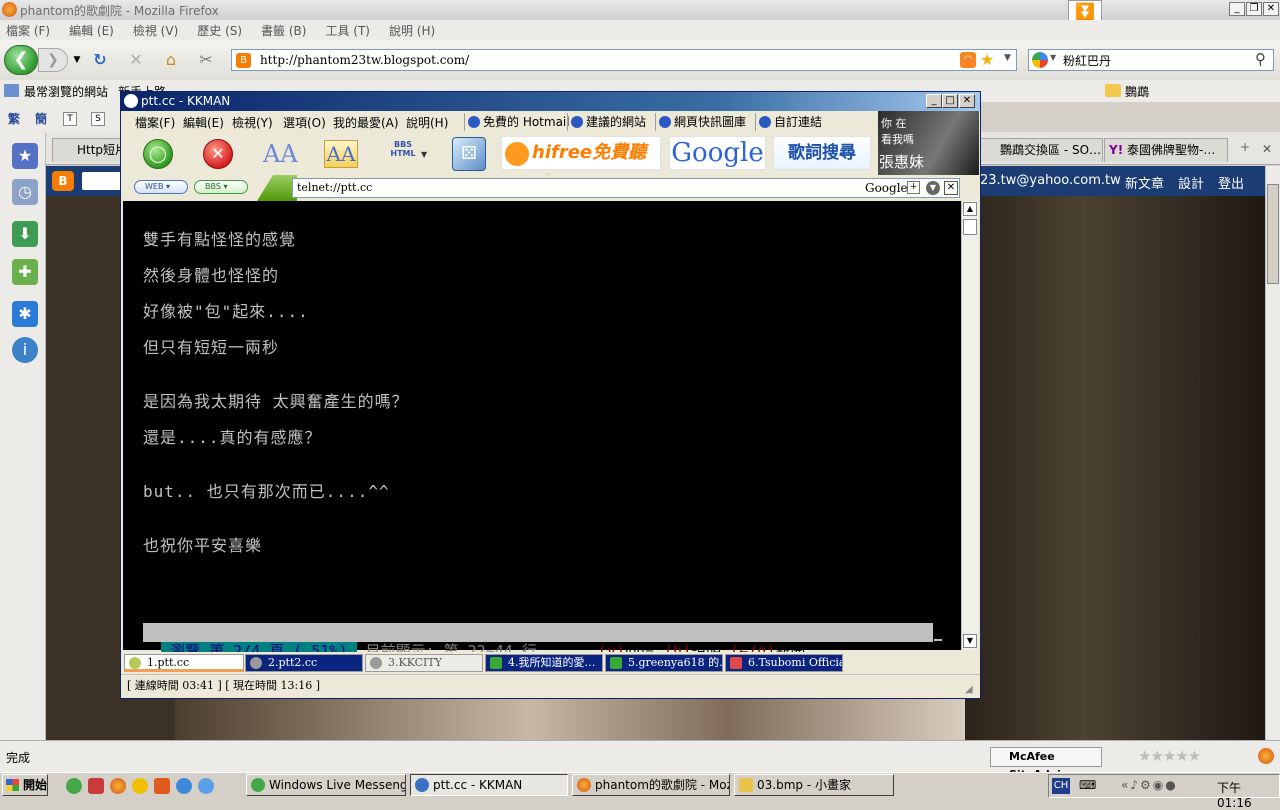 This screenshot has width=1280, height=810. I want to click on url-dropdown-icon: ▼, so click(1007, 58).